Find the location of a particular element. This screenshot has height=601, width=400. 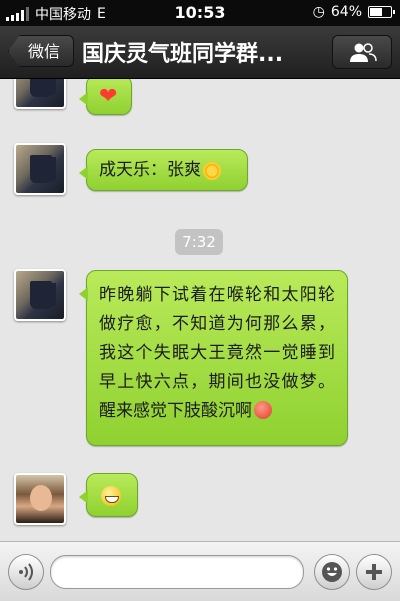

sun-emoji is located at coordinates (212, 171).